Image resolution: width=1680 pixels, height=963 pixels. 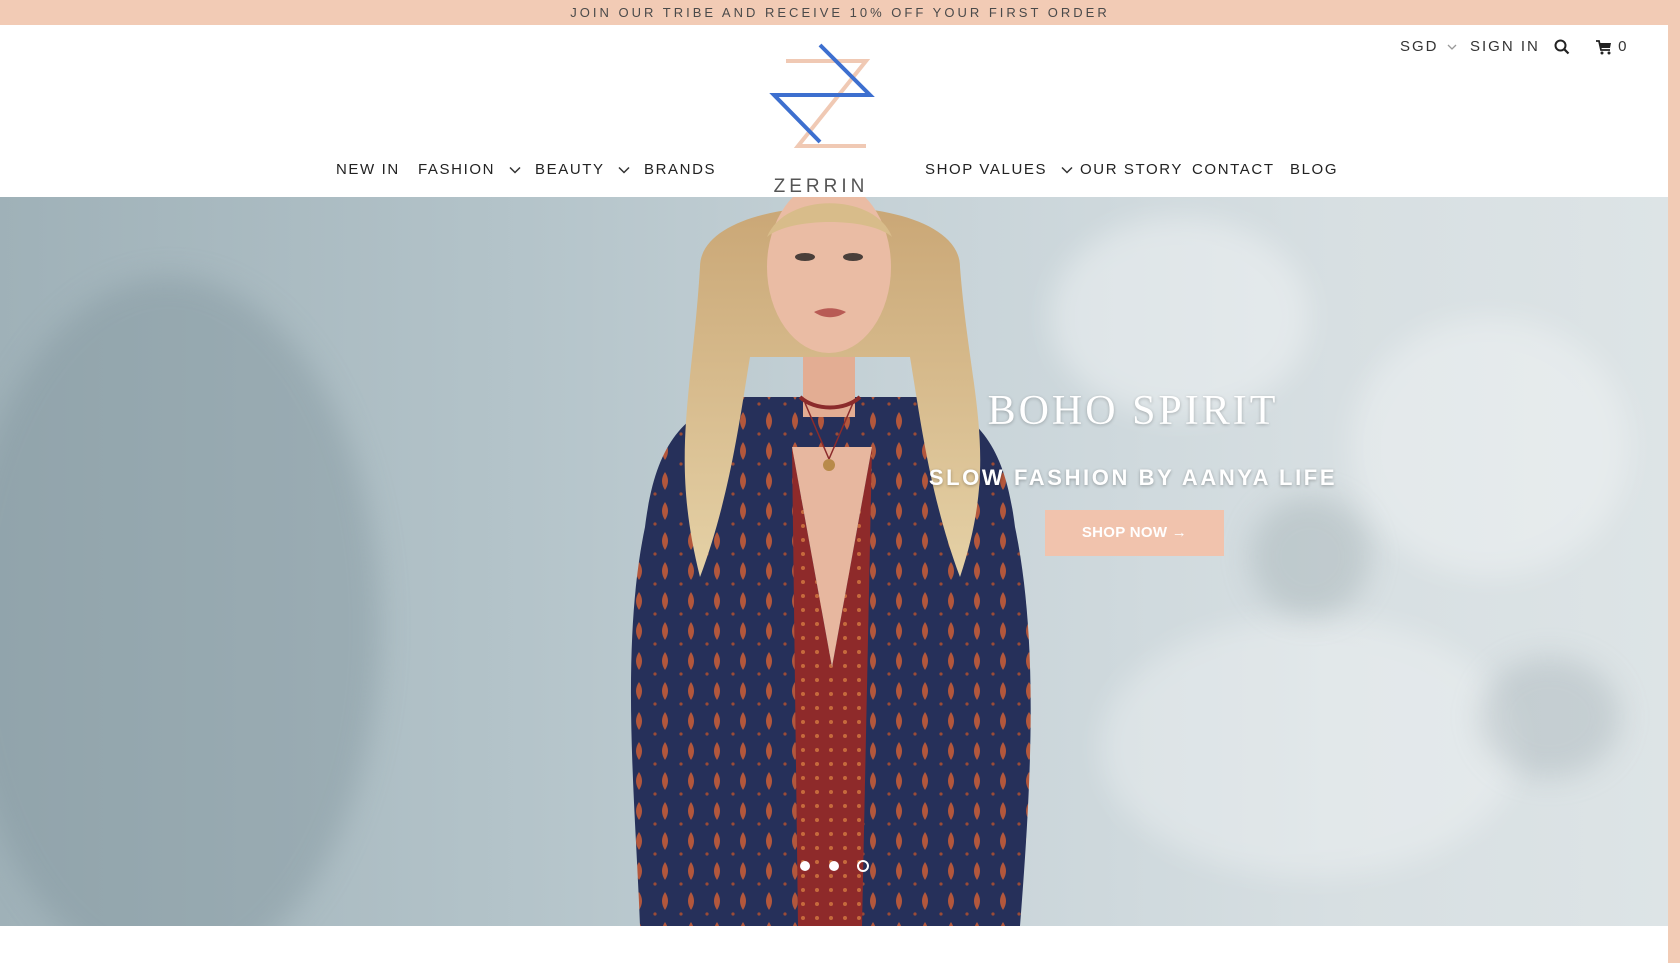 What do you see at coordinates (570, 169) in the screenshot?
I see `nav-label: BEAUTY` at bounding box center [570, 169].